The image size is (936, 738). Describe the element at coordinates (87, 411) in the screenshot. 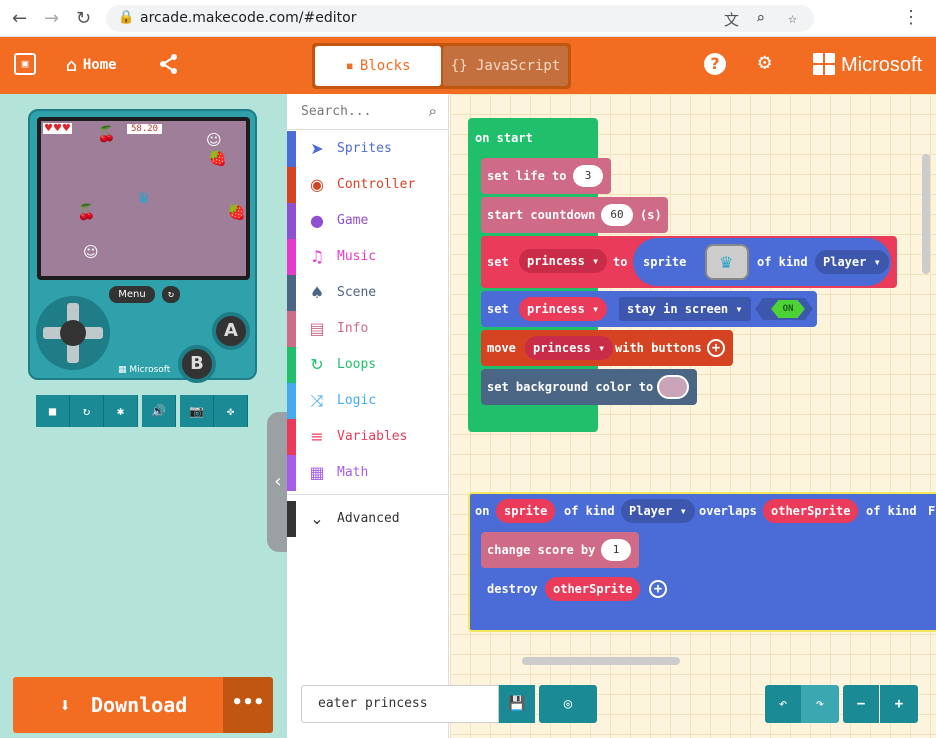

I see `restart-sim-icon: ↻` at that location.